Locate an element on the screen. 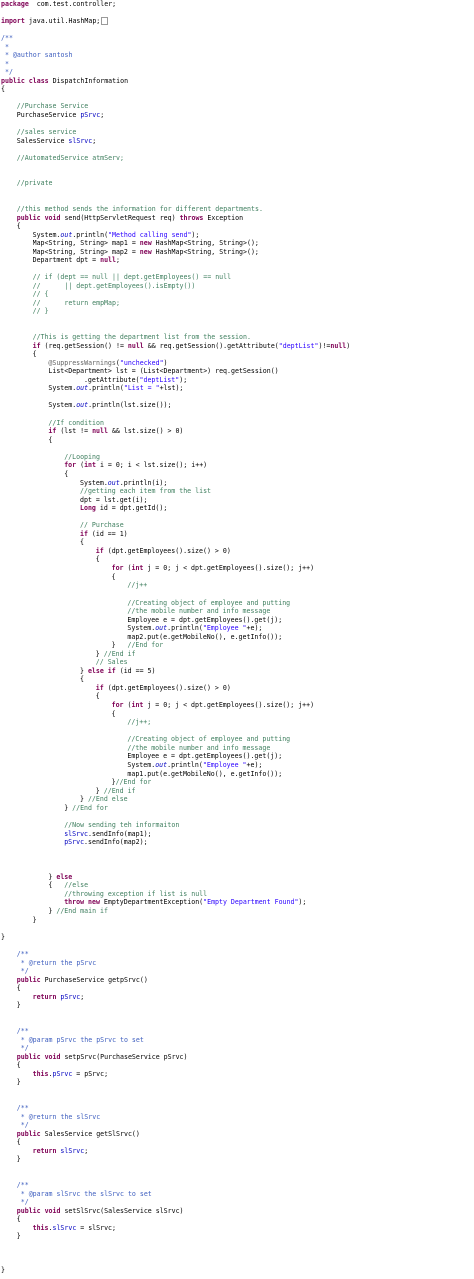 Image resolution: width=474 pixels, height=1279 pixels. code-token: "deptList" is located at coordinates (159, 380).